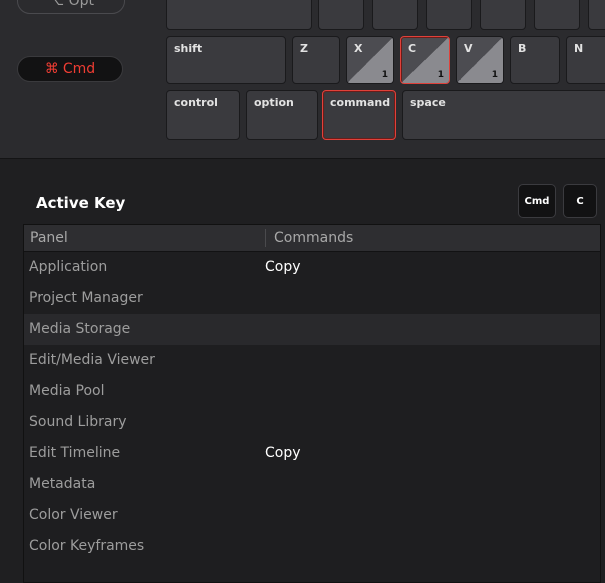 The width and height of the screenshot is (605, 583). What do you see at coordinates (87, 546) in the screenshot?
I see `row-panel-name: Color Keyframes` at bounding box center [87, 546].